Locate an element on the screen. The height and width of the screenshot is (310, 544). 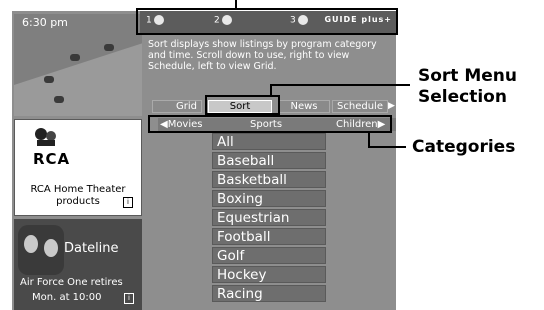
sort-menu-label-line1: Sort Menu is located at coordinates (468, 76).